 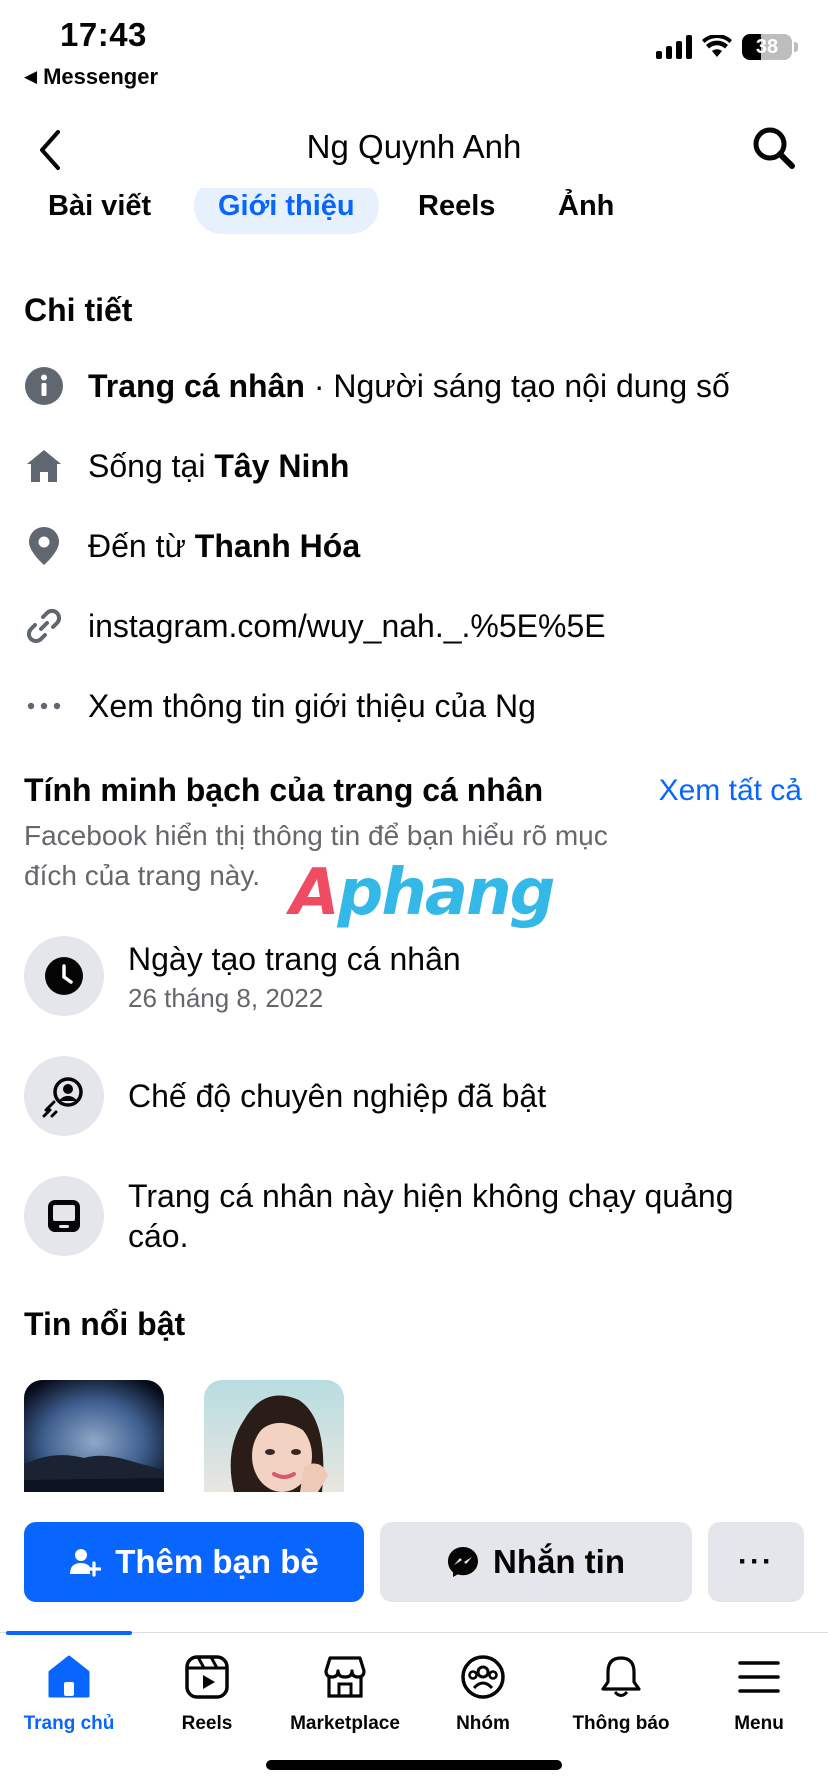 I want to click on profile-tabs: Bài viết Giới thiệu Reels Ảnh, so click(x=414, y=216).